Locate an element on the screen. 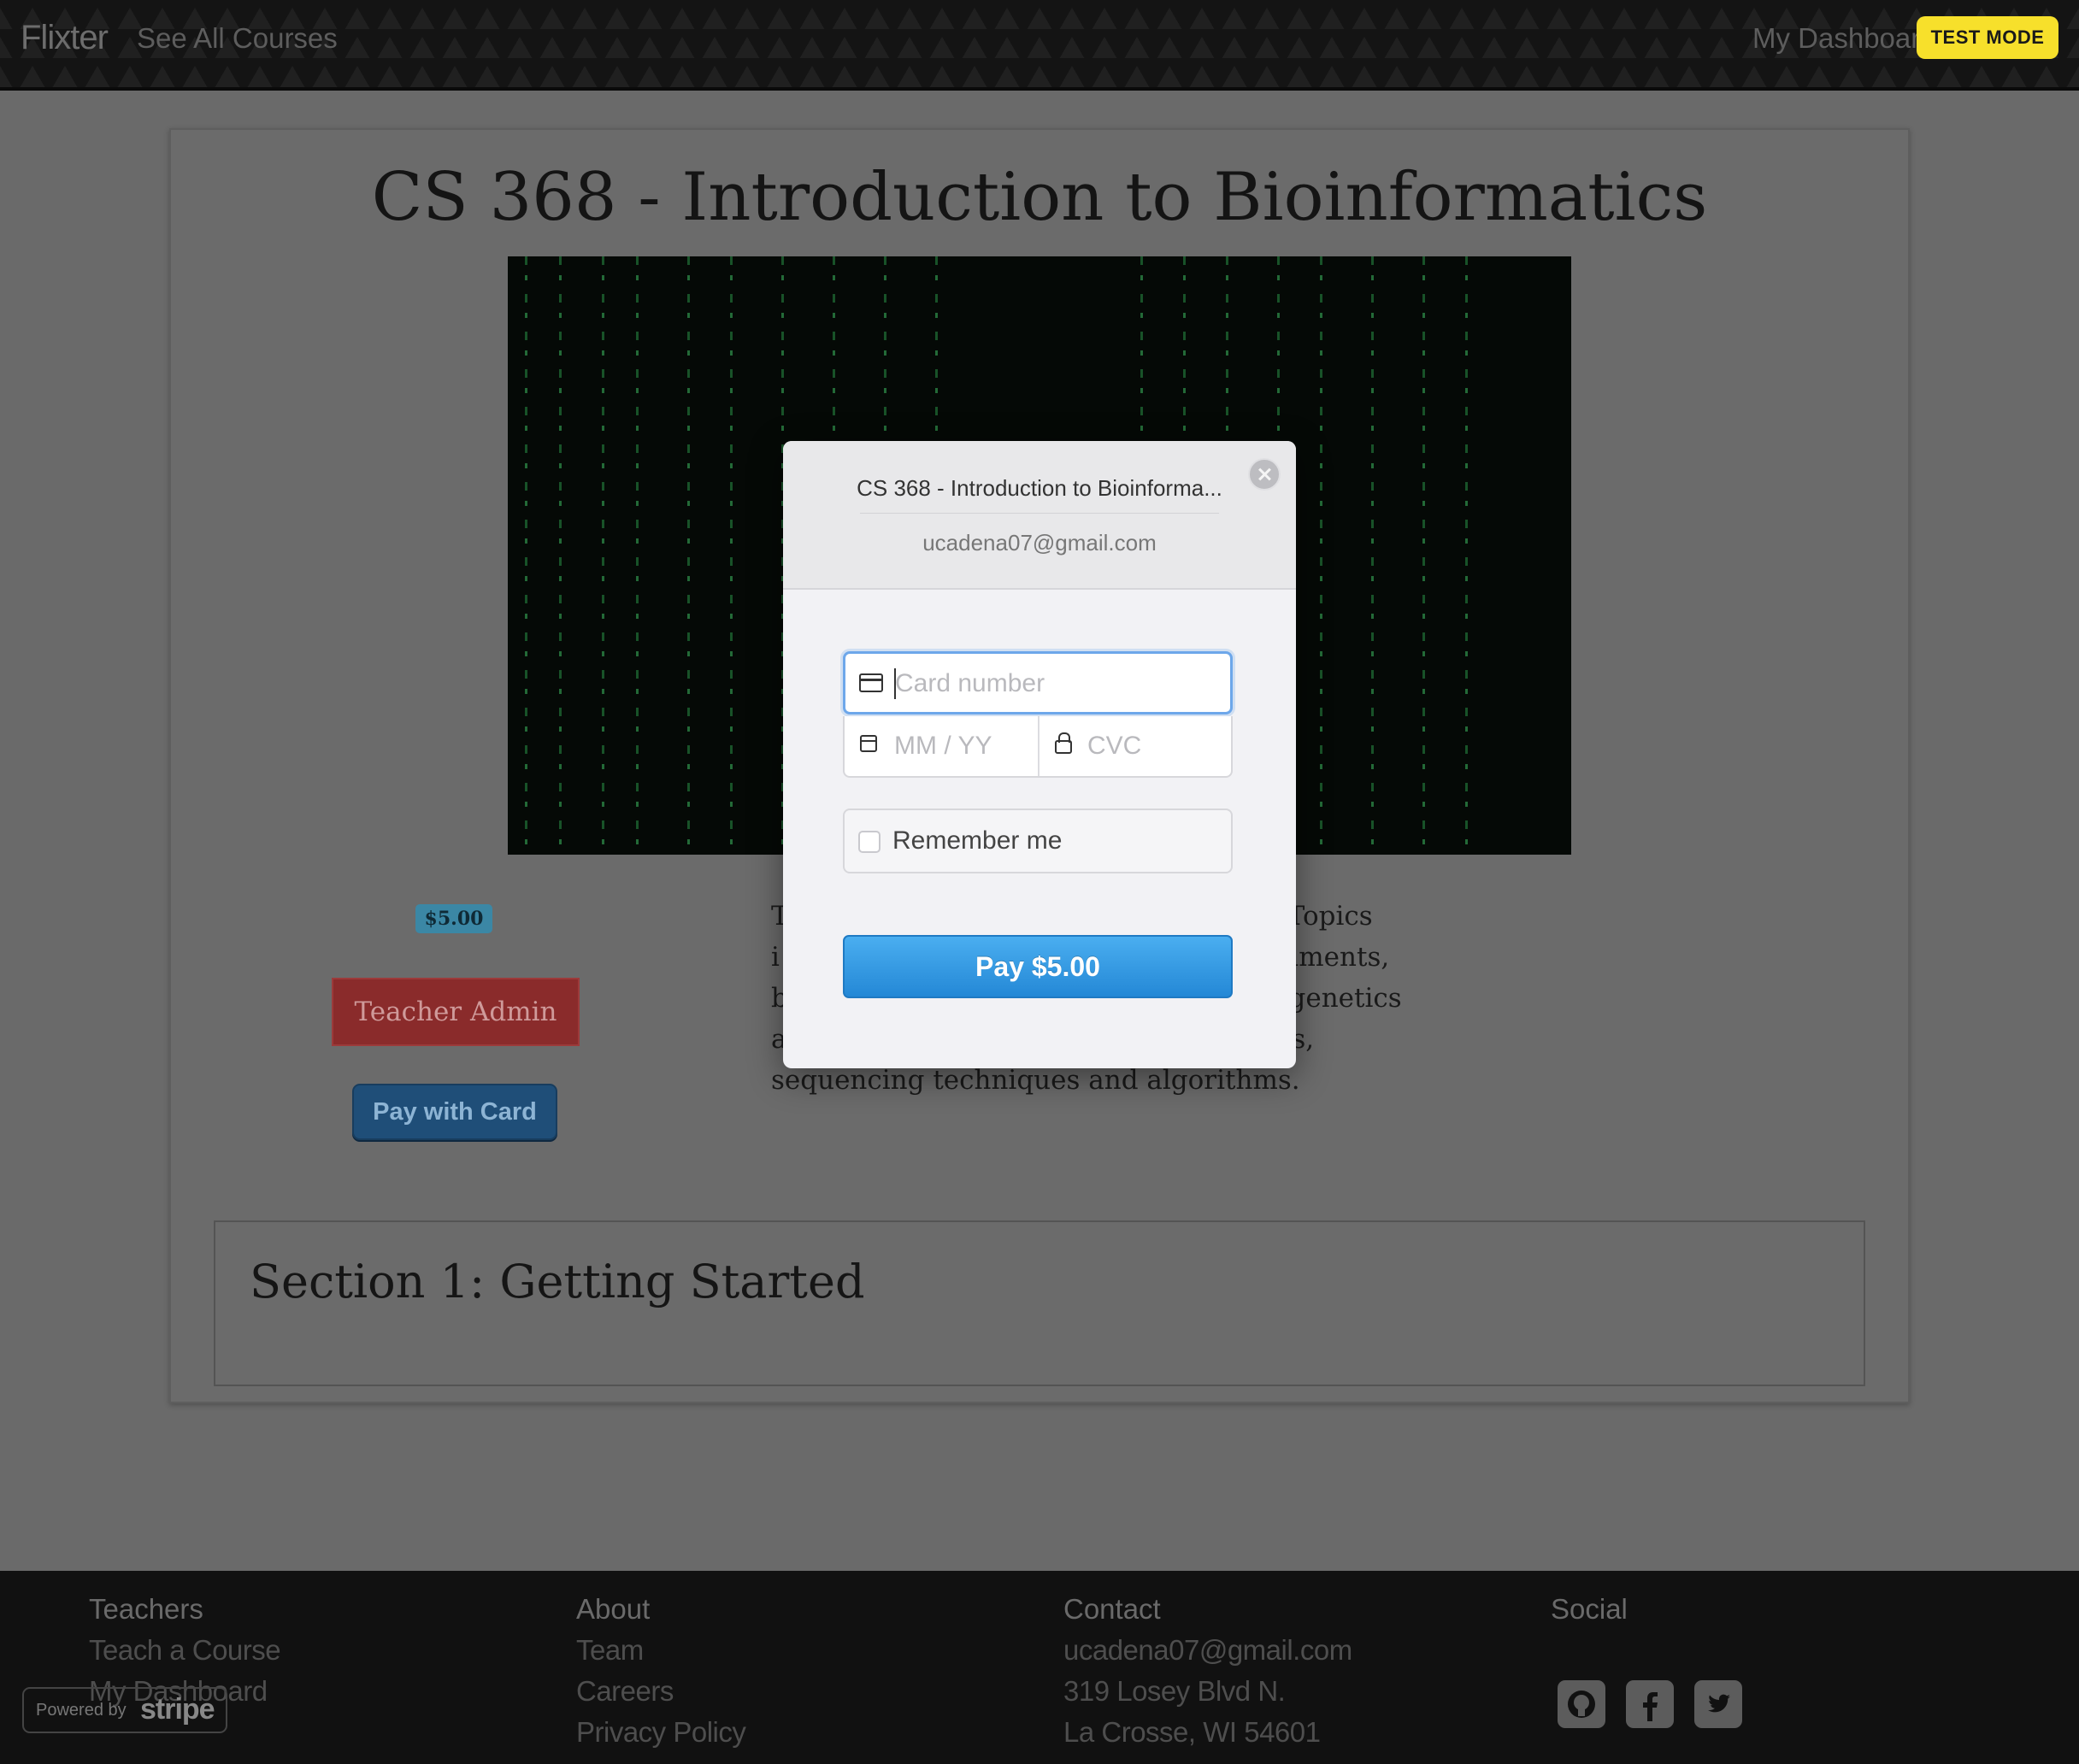 This screenshot has width=2079, height=1764. remember-me-checkbox is located at coordinates (869, 842).